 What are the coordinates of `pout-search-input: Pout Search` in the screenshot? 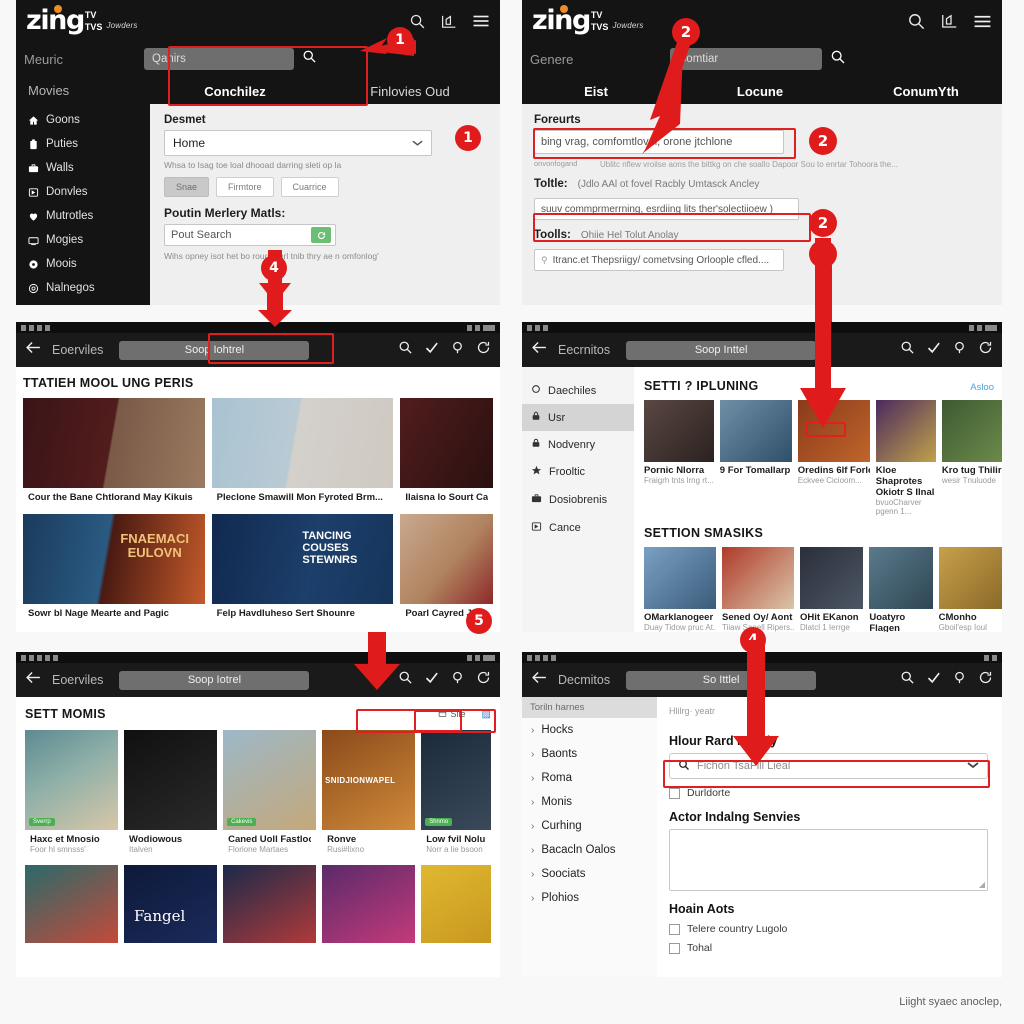 It's located at (250, 235).